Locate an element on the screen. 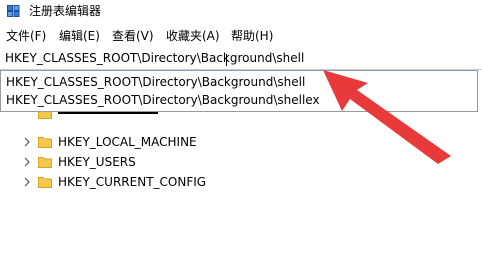 The image size is (482, 256). address-bar is located at coordinates (241, 59).